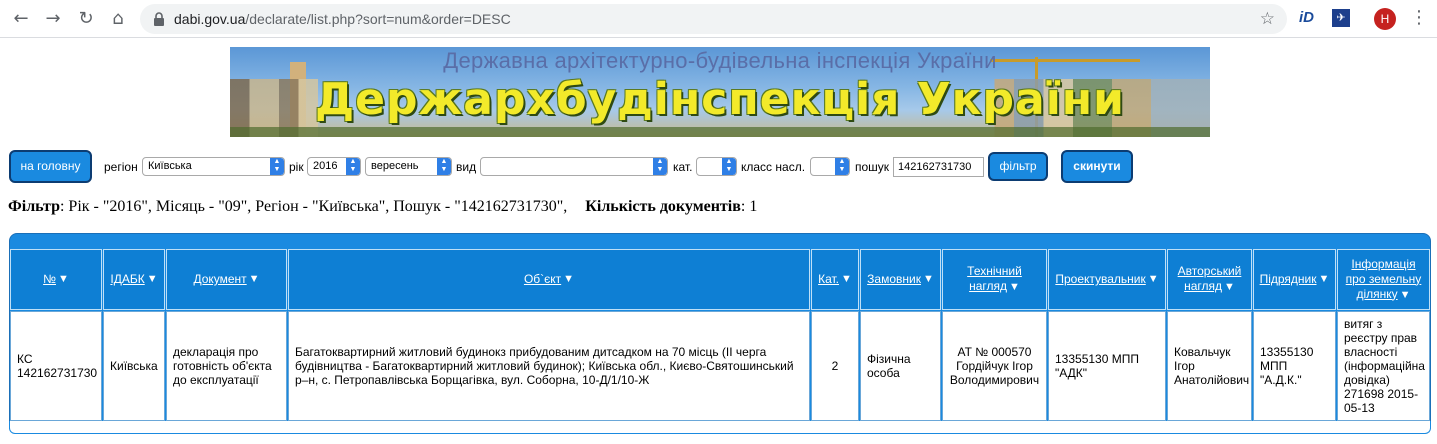 The image size is (1437, 444). Describe the element at coordinates (938, 167) in the screenshot. I see `search-input` at that location.